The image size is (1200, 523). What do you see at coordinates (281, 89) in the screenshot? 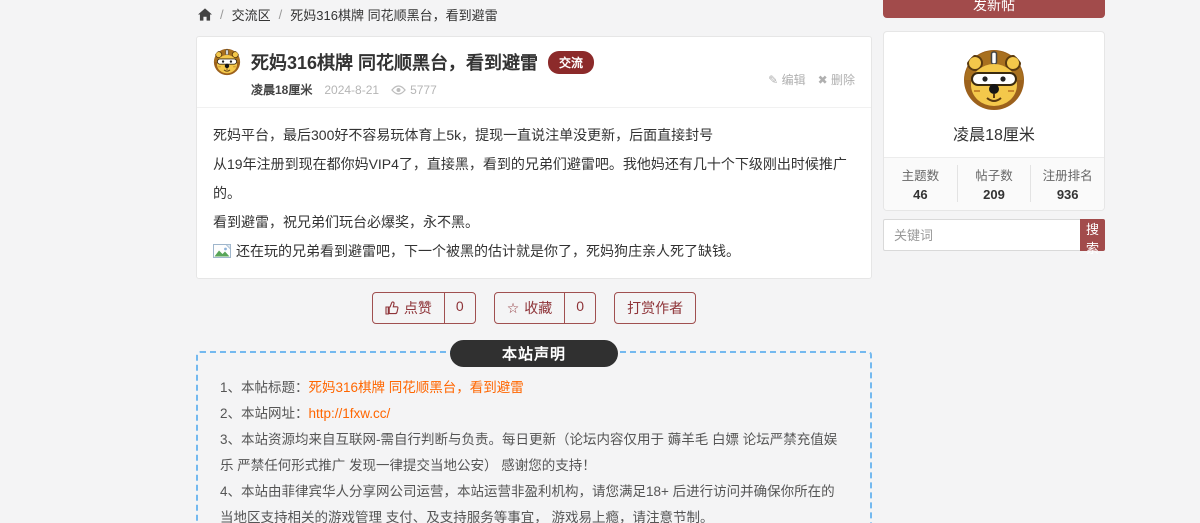
I see `author-name: 凌晨18厘米` at bounding box center [281, 89].